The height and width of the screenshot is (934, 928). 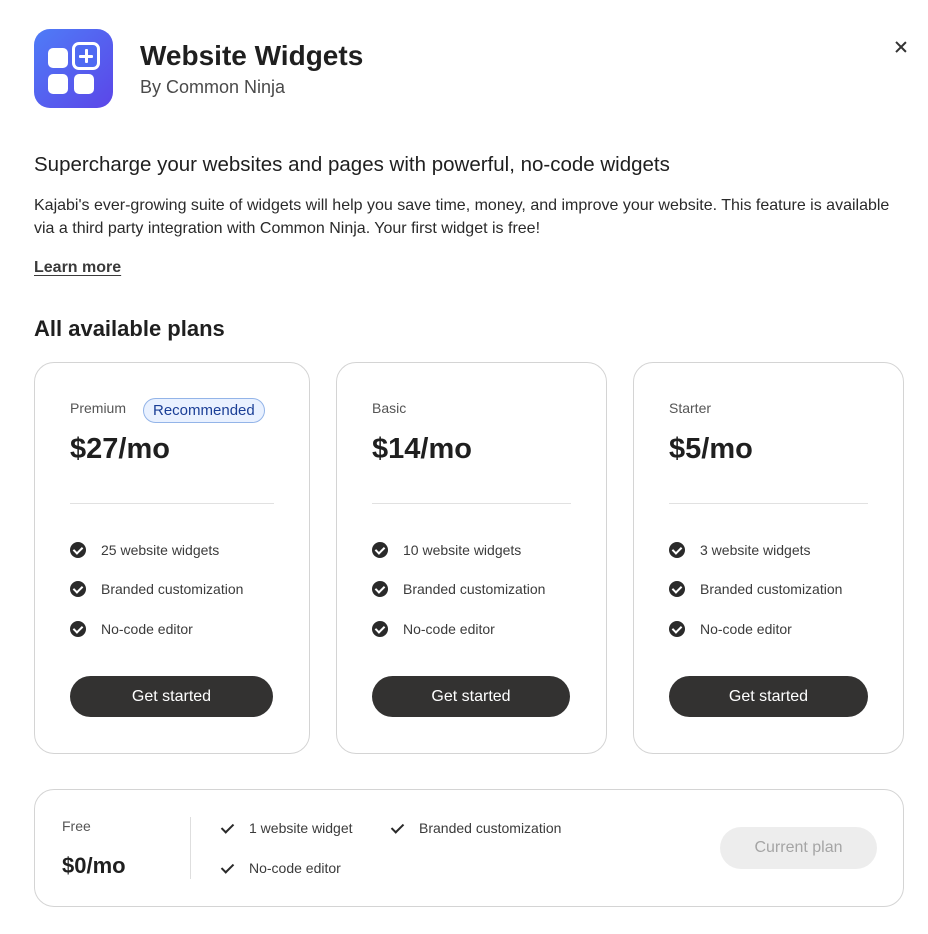 I want to click on plans-heading: All available plans, so click(x=129, y=328).